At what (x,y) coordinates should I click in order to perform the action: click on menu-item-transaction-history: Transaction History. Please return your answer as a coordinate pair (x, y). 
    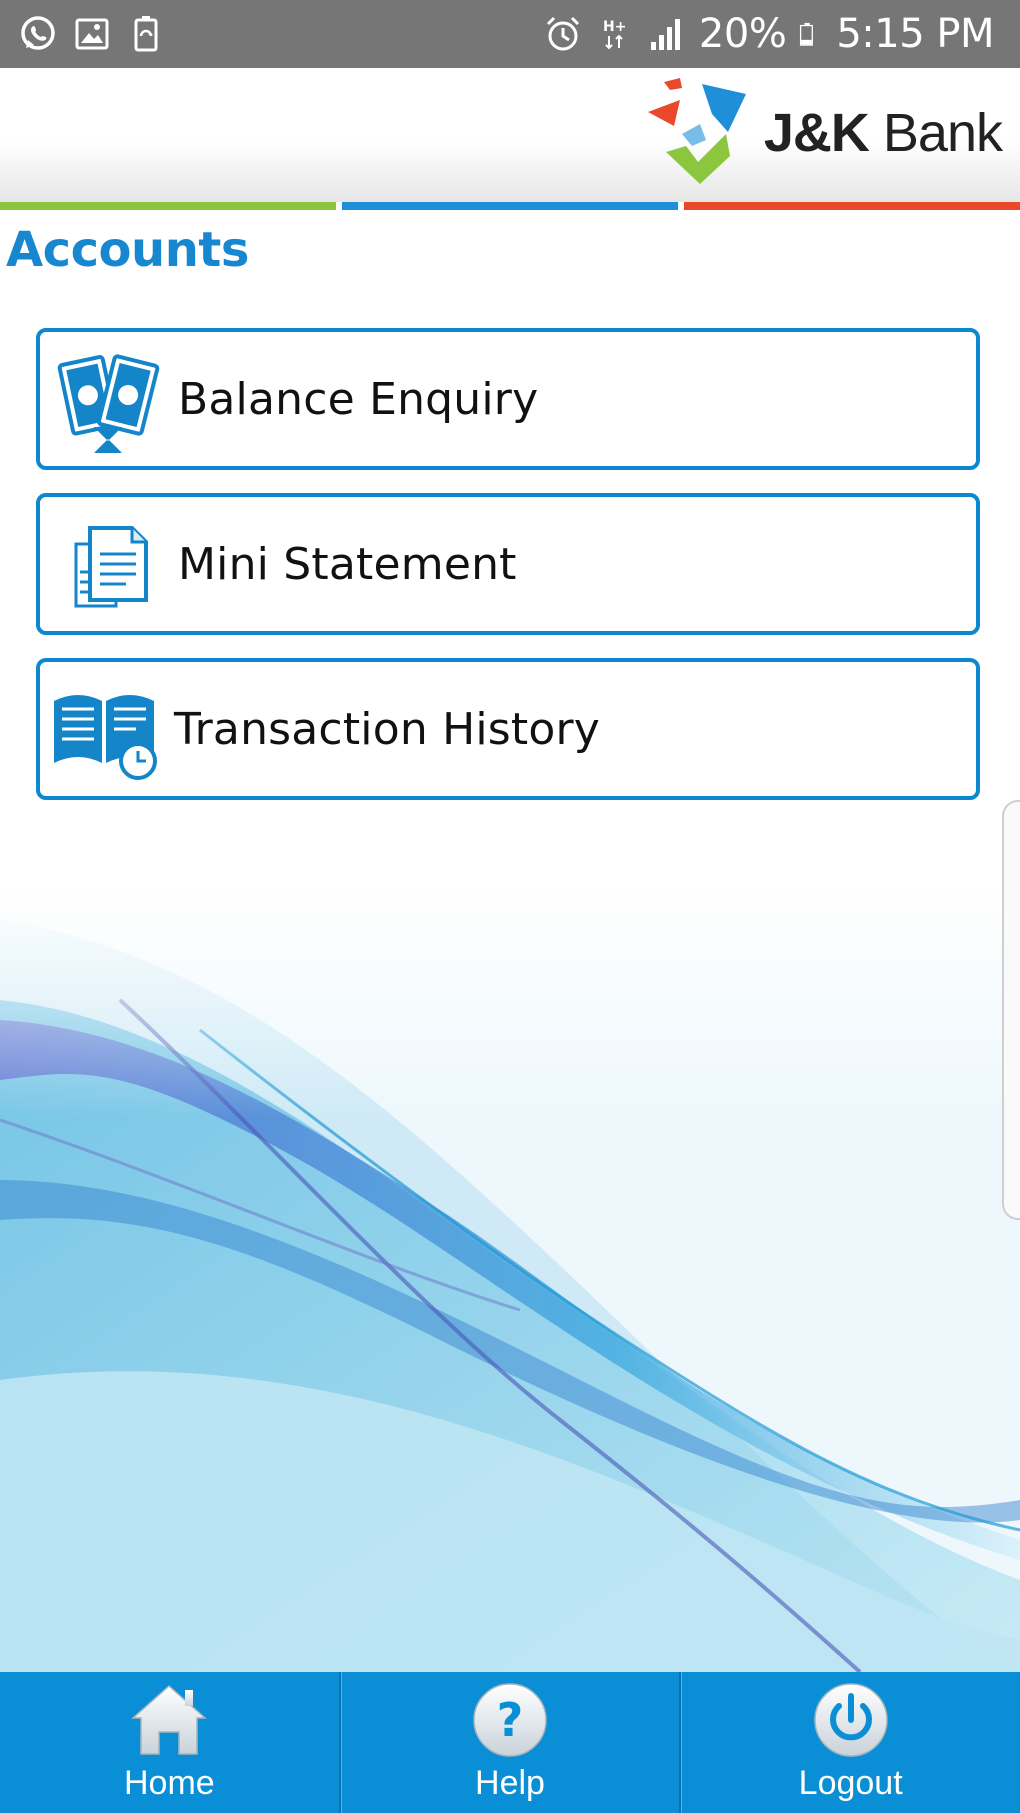
    Looking at the image, I should click on (508, 729).